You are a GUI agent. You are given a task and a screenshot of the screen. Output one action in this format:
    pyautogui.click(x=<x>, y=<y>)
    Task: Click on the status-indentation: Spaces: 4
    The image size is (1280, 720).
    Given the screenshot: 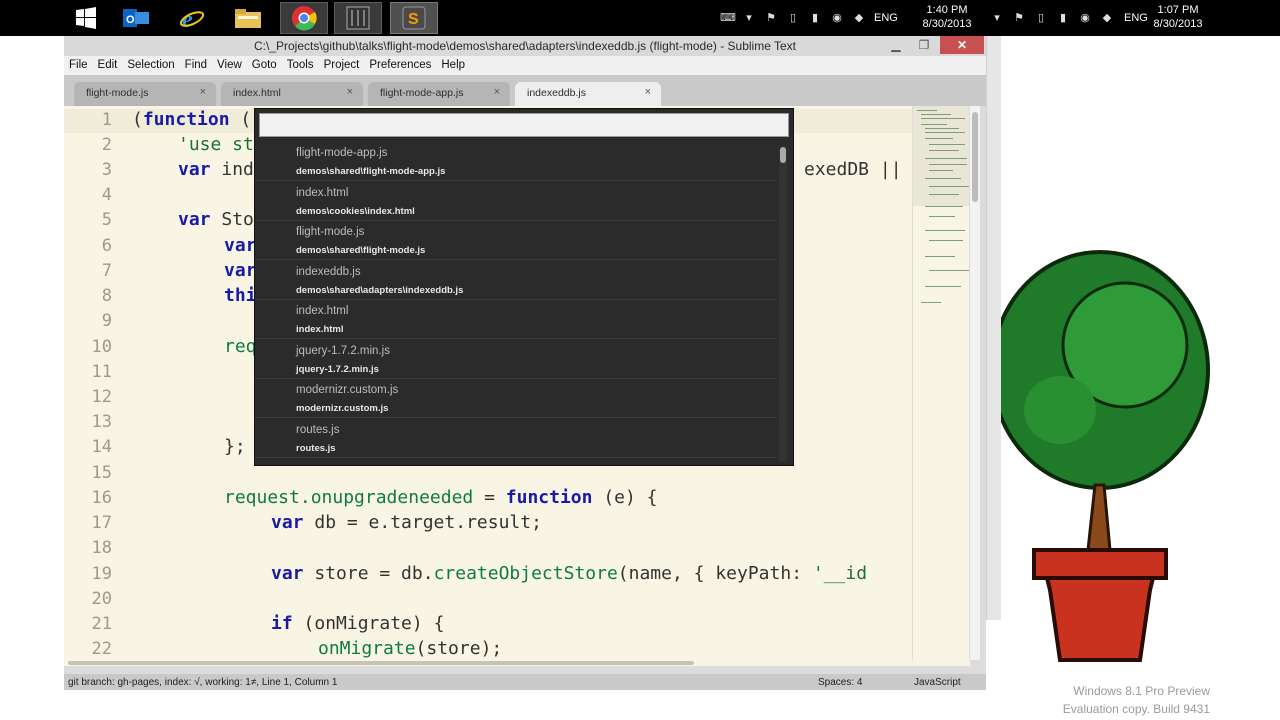 What is the action you would take?
    pyautogui.click(x=840, y=682)
    